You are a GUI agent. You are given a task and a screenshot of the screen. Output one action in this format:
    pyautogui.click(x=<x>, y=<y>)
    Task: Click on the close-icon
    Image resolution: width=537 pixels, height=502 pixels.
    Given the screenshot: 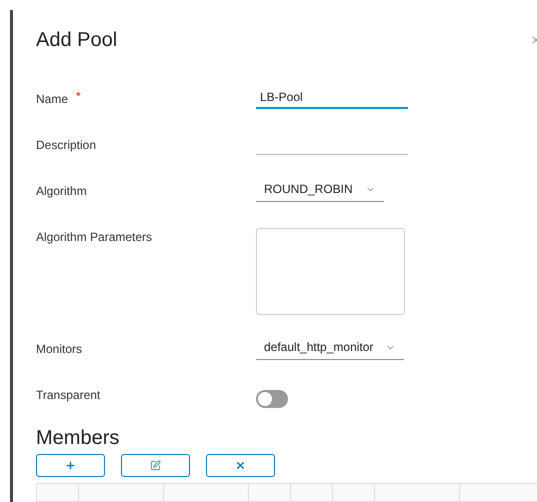 What is the action you would take?
    pyautogui.click(x=240, y=465)
    